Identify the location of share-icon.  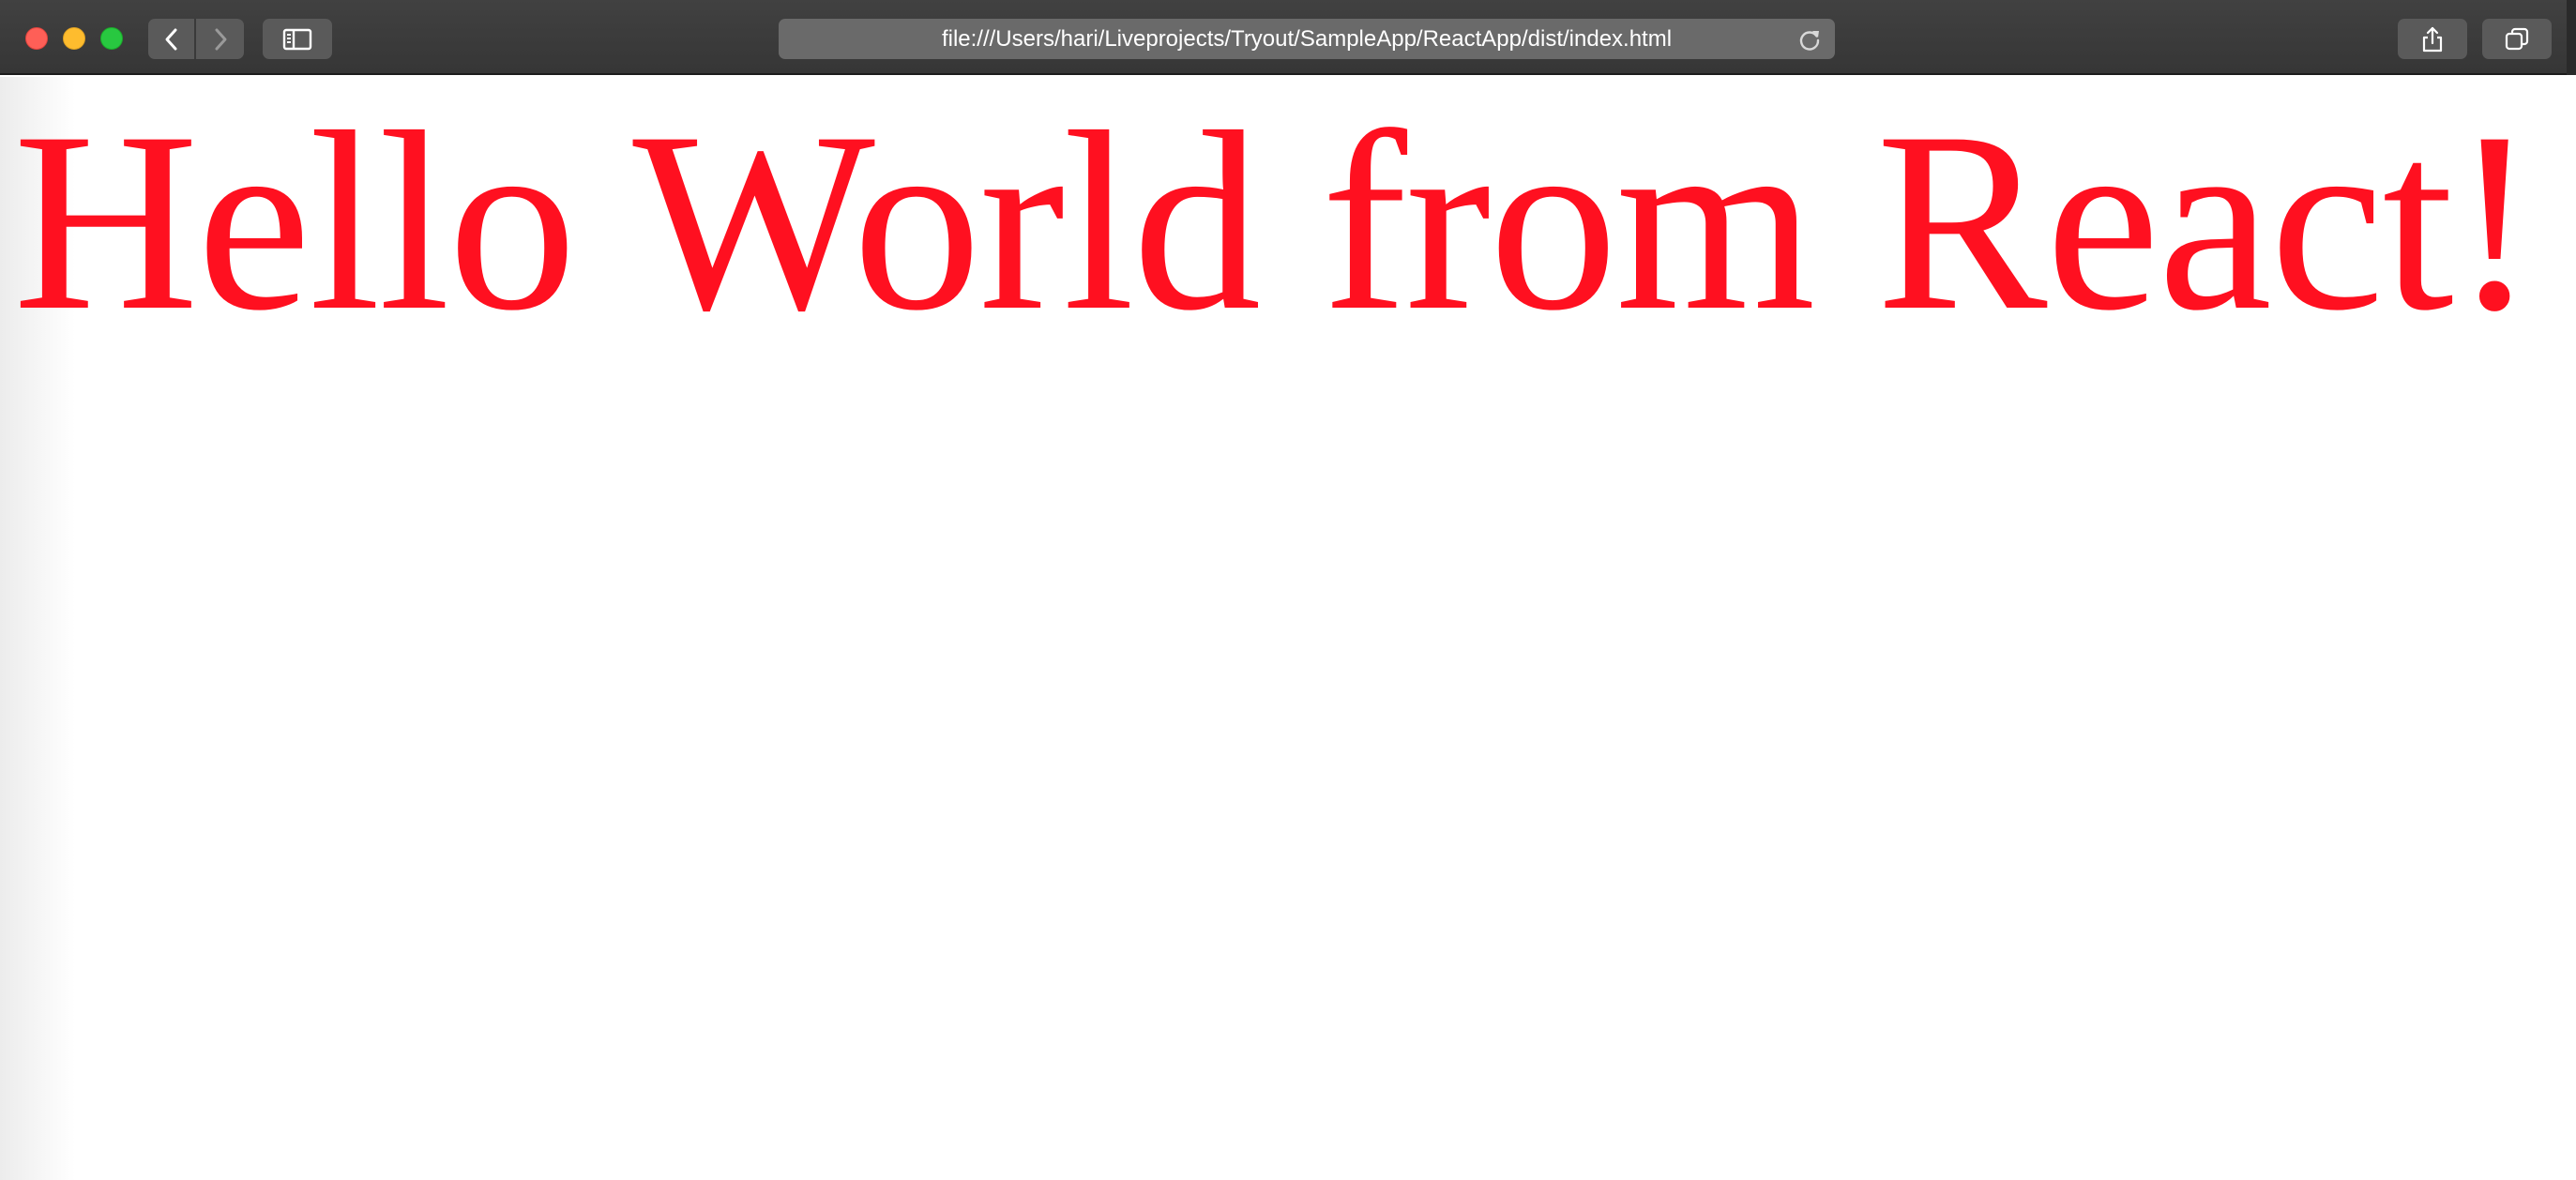
(2432, 39).